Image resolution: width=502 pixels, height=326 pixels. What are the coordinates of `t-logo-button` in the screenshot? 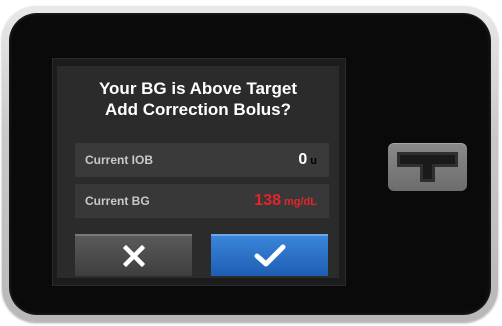 It's located at (427, 167).